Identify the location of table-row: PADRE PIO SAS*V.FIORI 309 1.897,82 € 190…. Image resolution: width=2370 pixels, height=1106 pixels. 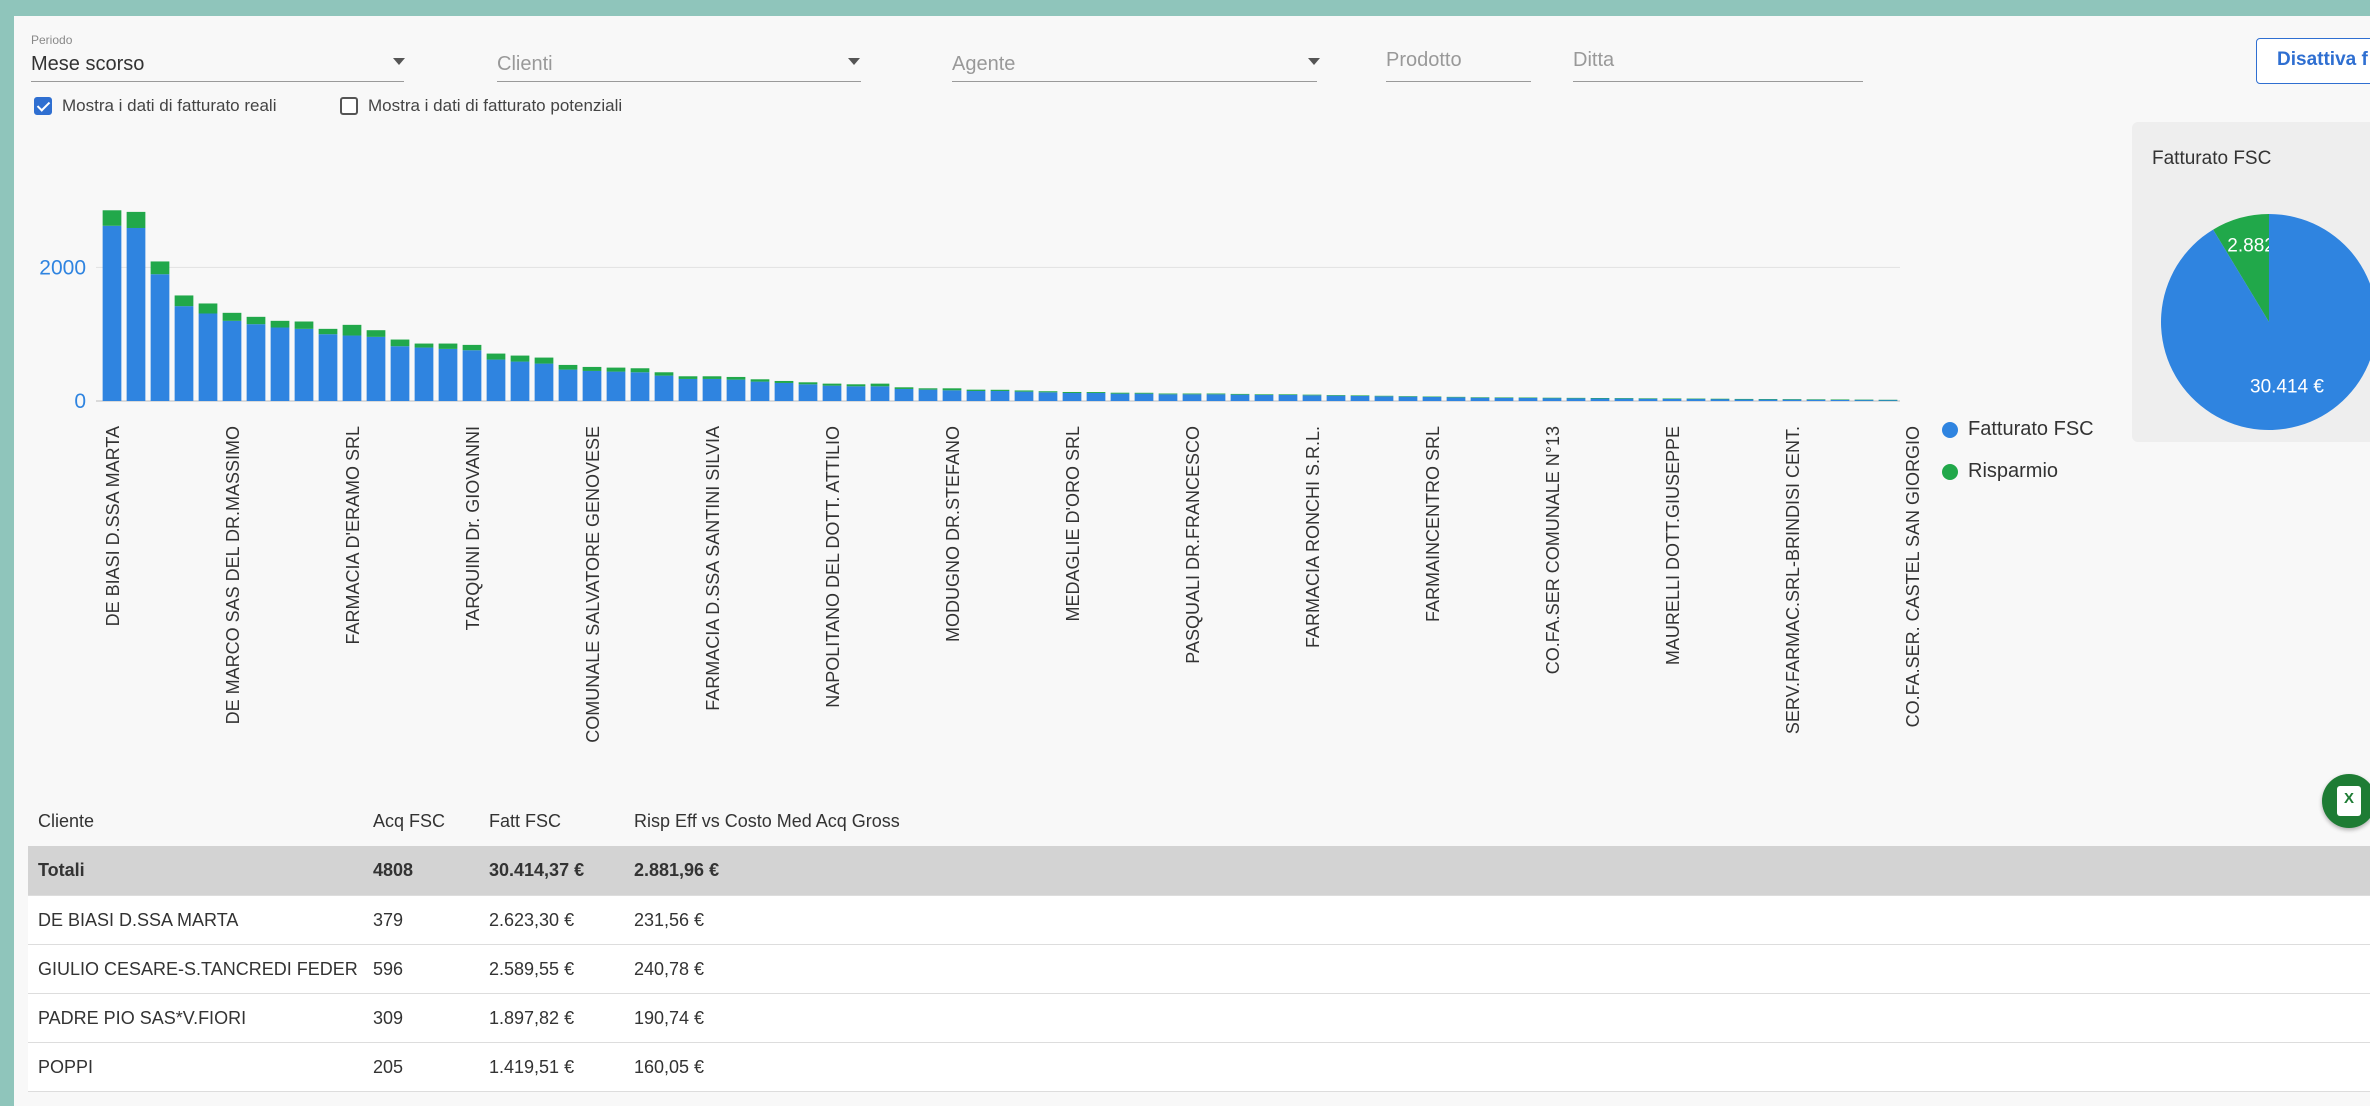
(1199, 1018).